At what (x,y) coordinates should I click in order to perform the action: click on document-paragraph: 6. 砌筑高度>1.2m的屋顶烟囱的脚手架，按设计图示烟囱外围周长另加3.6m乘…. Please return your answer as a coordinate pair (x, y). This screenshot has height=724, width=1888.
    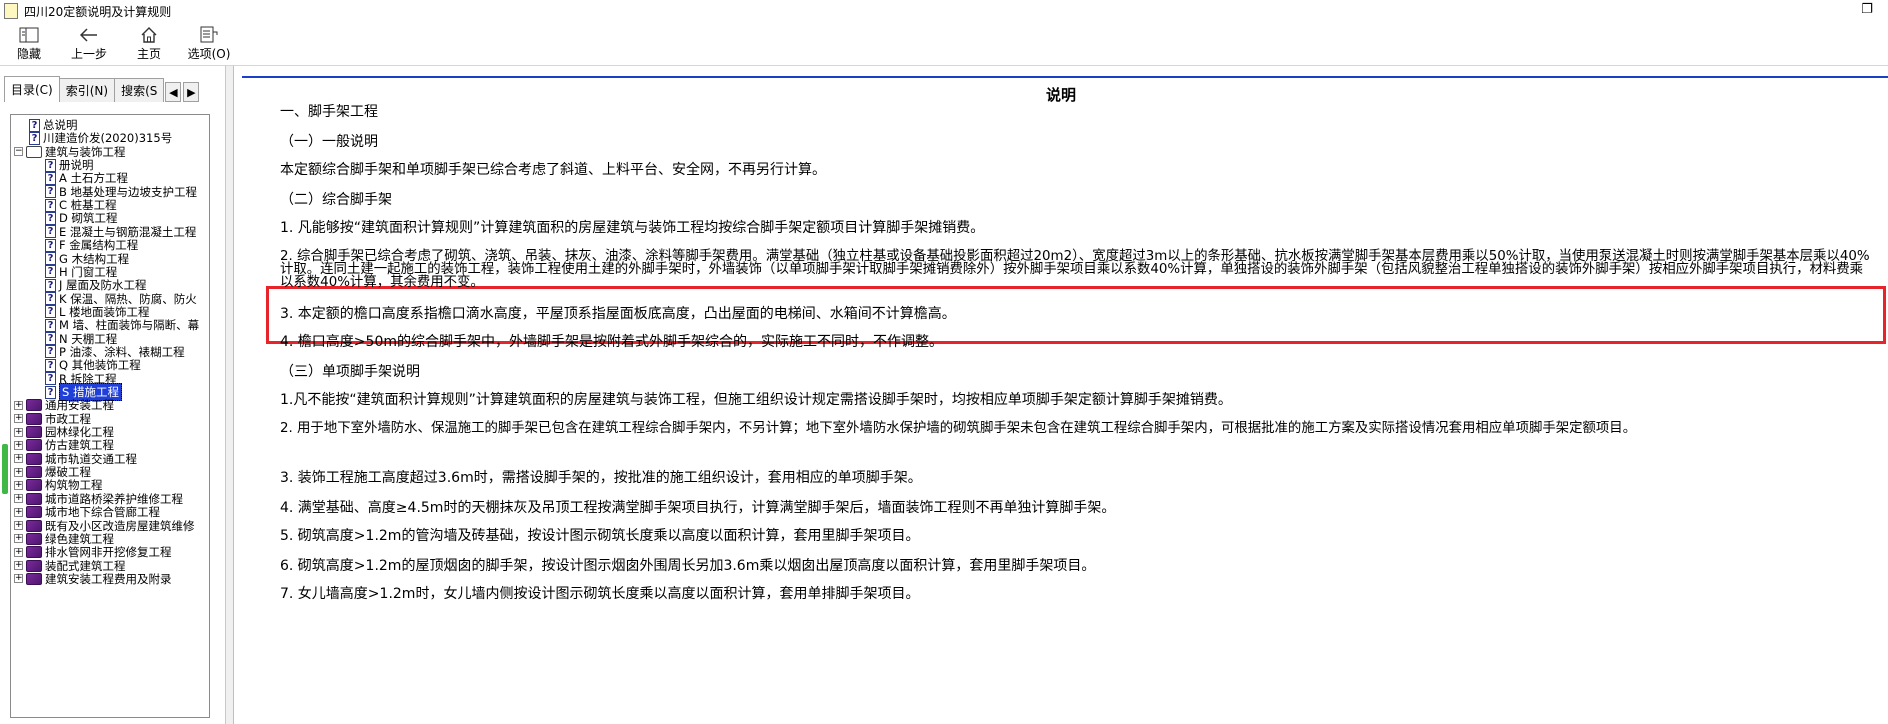
    Looking at the image, I should click on (688, 566).